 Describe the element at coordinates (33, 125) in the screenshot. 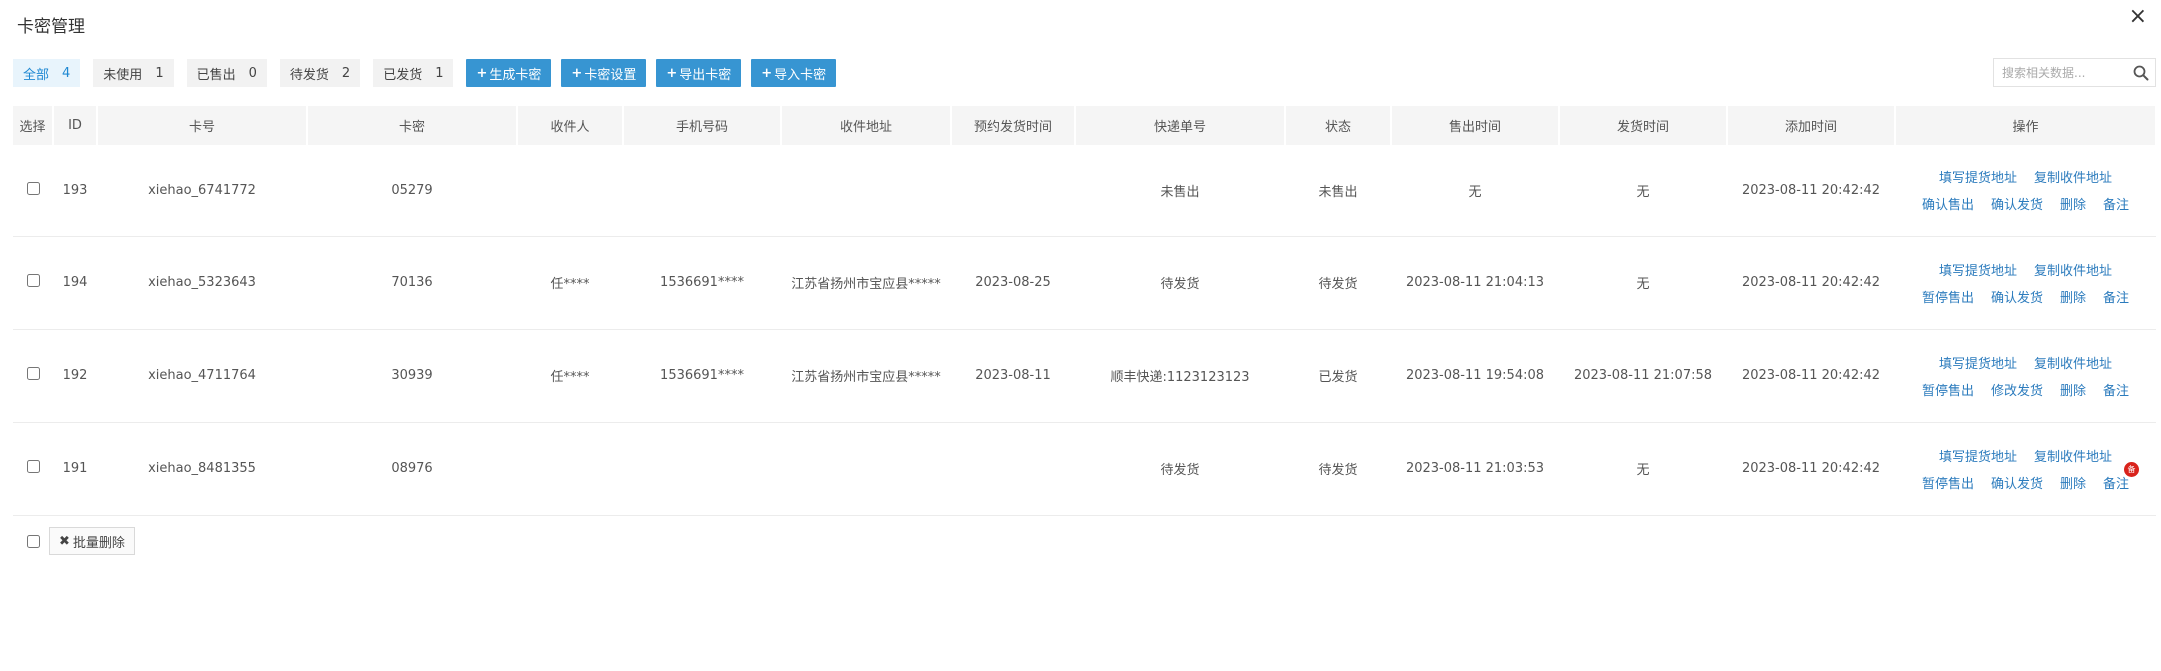

I see `column-header: 选择` at that location.